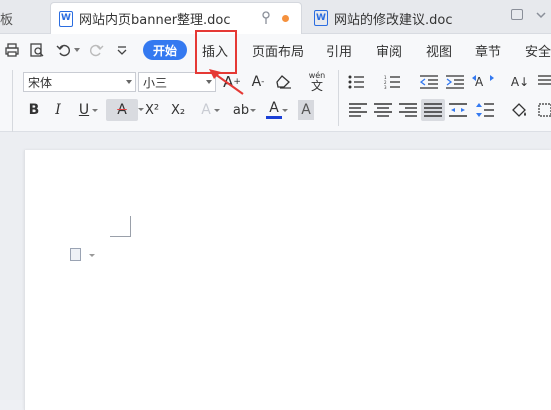 This screenshot has height=410, width=551. What do you see at coordinates (485, 110) in the screenshot?
I see `line-spacing-icon` at bounding box center [485, 110].